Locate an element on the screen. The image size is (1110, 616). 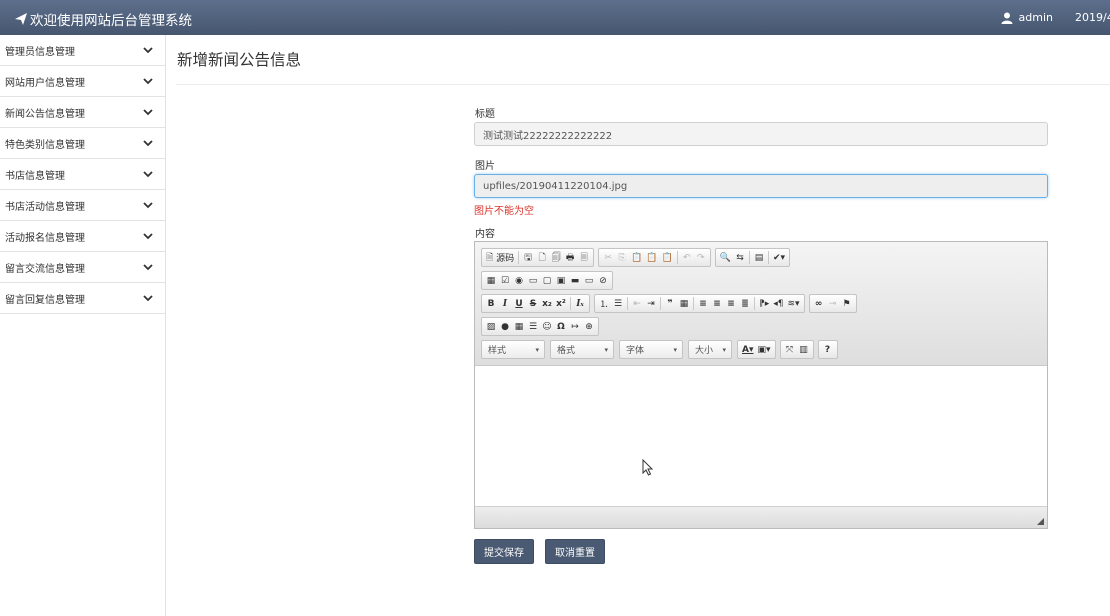
resize-grip-icon is located at coordinates (1040, 521).